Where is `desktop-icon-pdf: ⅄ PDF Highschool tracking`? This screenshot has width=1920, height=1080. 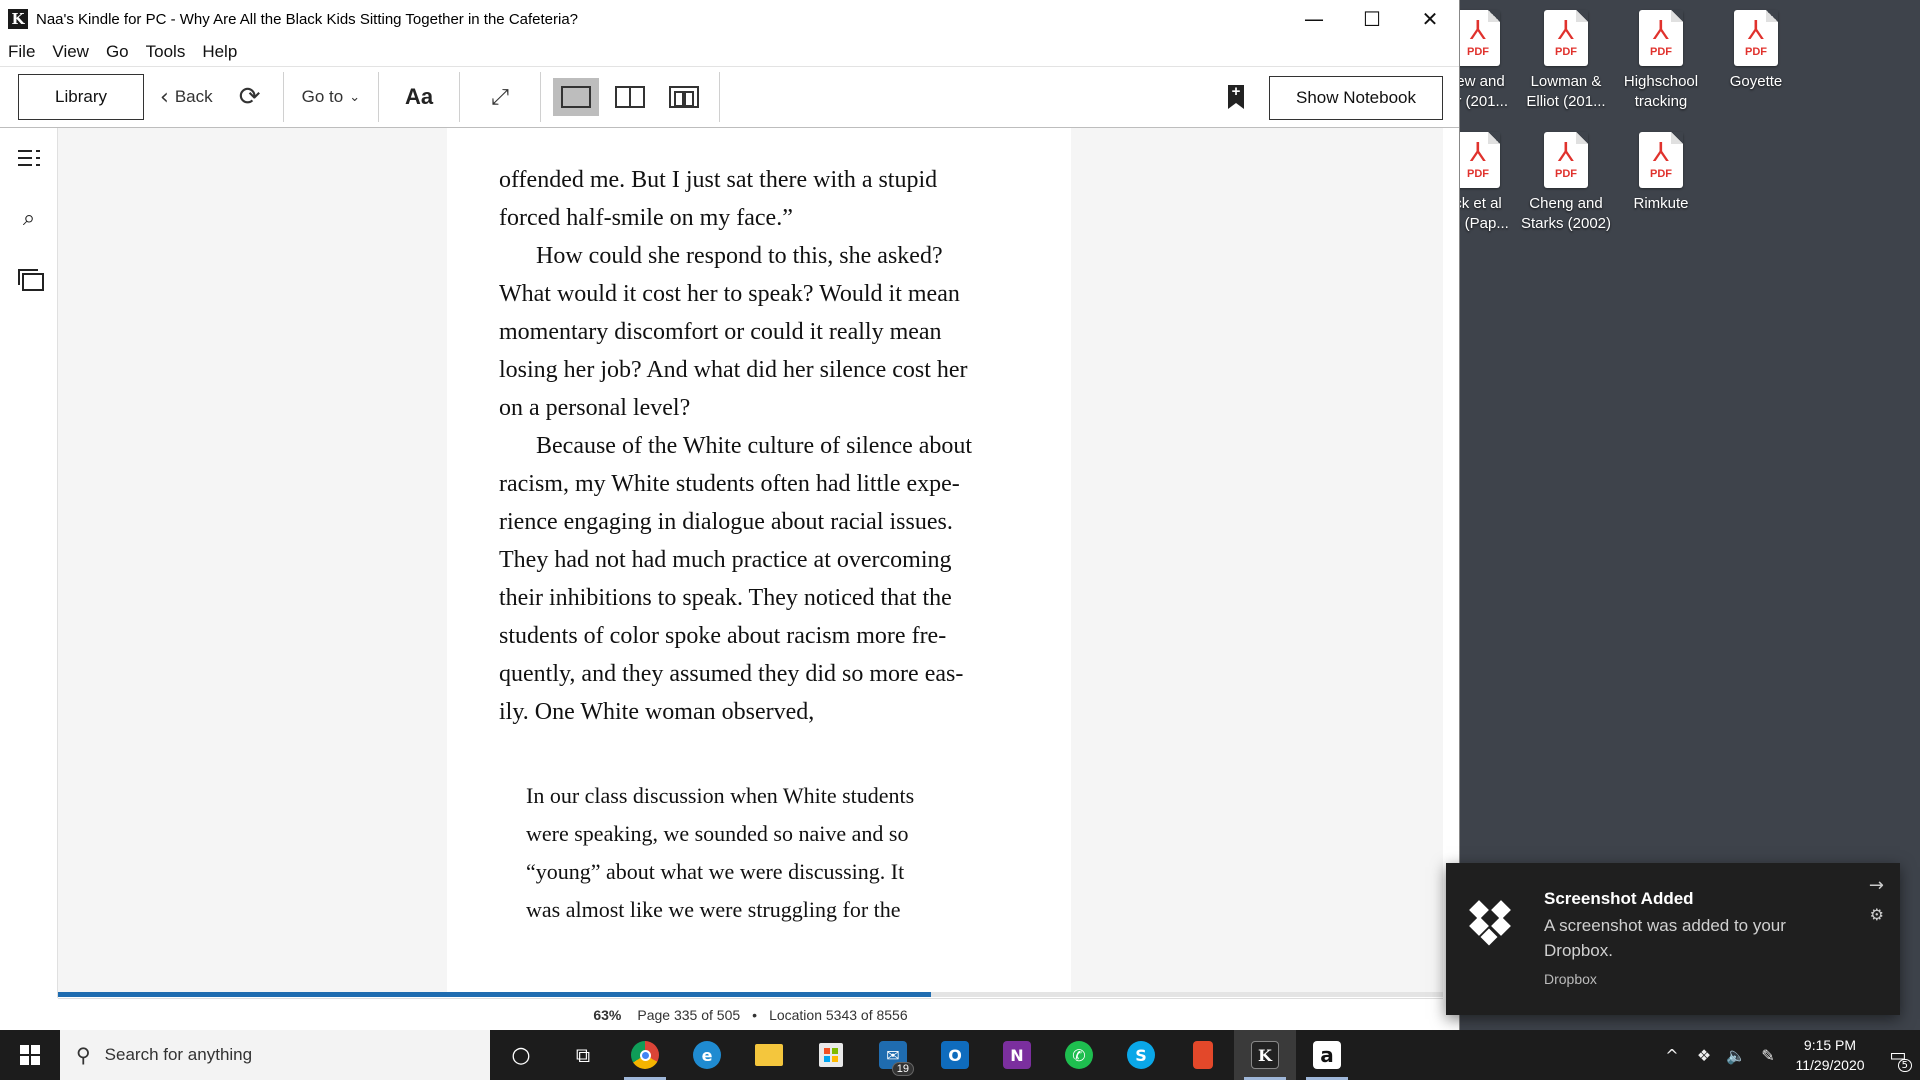 desktop-icon-pdf: ⅄ PDF Highschool tracking is located at coordinates (1661, 57).